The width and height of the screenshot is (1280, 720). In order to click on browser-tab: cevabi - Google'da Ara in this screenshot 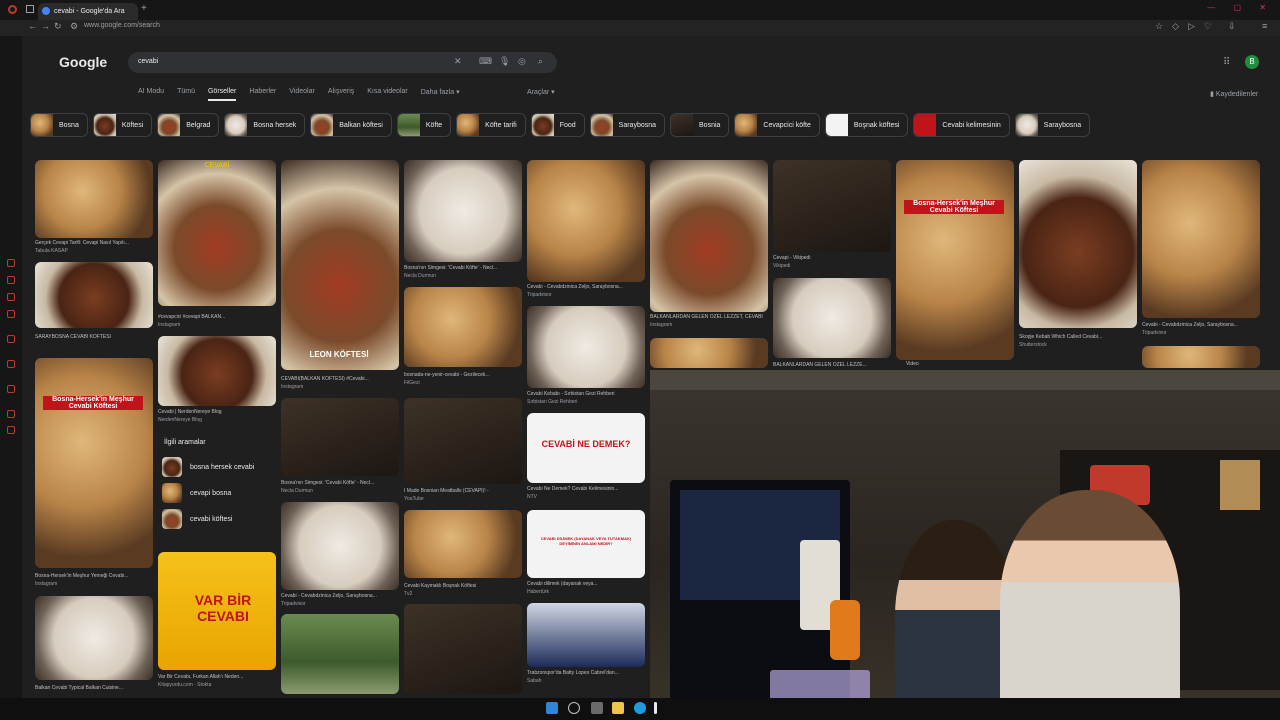, I will do `click(88, 11)`.